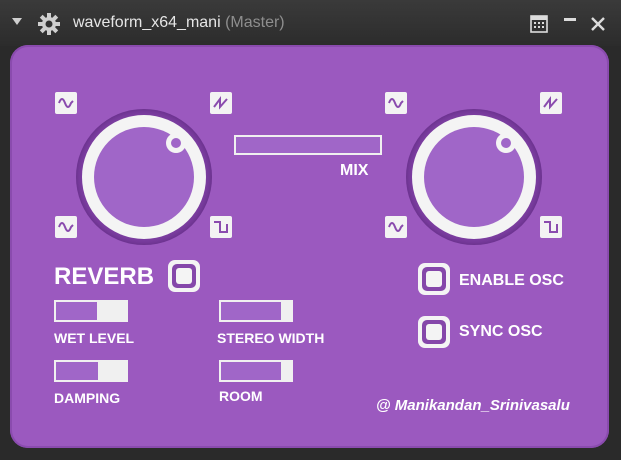 Image resolution: width=621 pixels, height=460 pixels. I want to click on gear-icon, so click(49, 24).